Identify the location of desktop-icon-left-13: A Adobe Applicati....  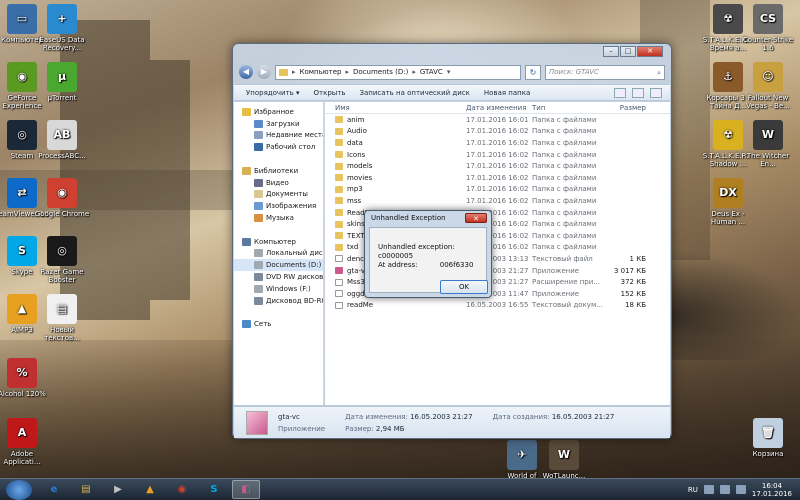
(25, 442).